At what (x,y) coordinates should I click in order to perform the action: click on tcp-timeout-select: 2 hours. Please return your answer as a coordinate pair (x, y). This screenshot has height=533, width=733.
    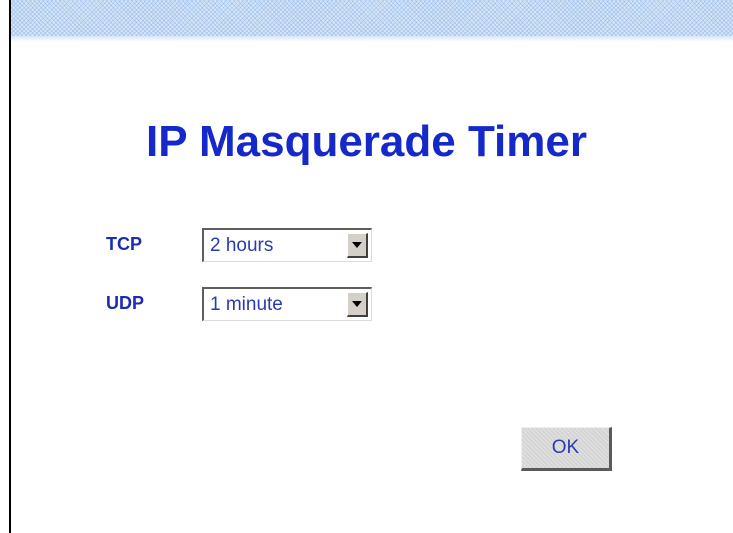
    Looking at the image, I should click on (287, 245).